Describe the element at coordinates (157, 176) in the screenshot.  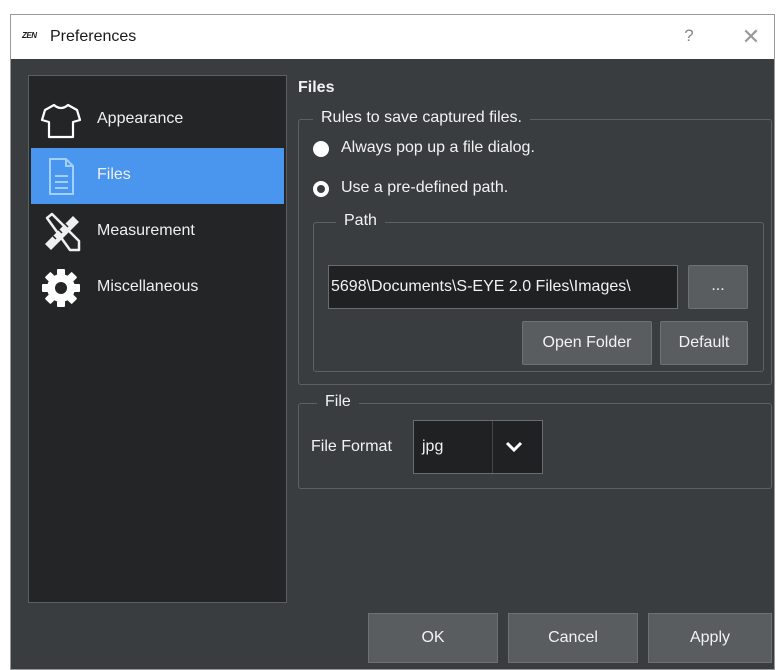
I see `sidebar-item-files: Files` at that location.